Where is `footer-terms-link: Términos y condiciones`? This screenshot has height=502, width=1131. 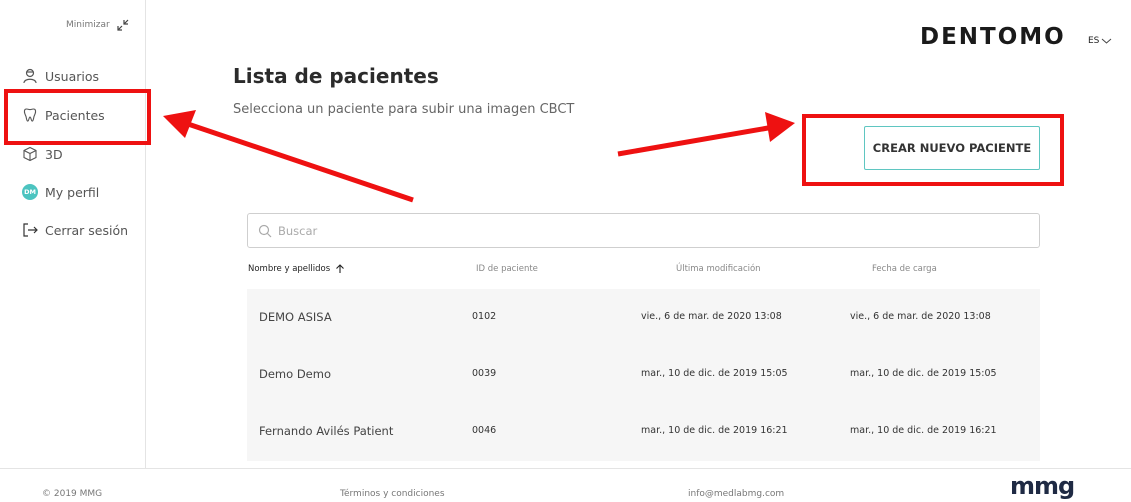
footer-terms-link: Términos y condiciones is located at coordinates (392, 494).